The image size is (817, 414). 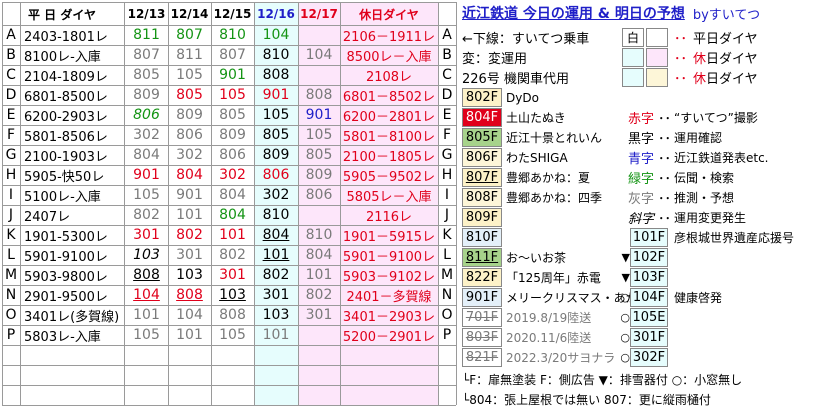 I want to click on vehicle-cell: 806, so click(x=146, y=115).